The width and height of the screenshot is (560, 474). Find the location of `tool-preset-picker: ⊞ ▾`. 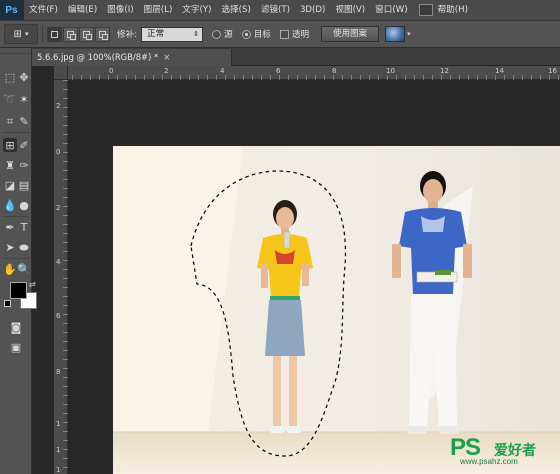

tool-preset-picker: ⊞ ▾ is located at coordinates (21, 34).